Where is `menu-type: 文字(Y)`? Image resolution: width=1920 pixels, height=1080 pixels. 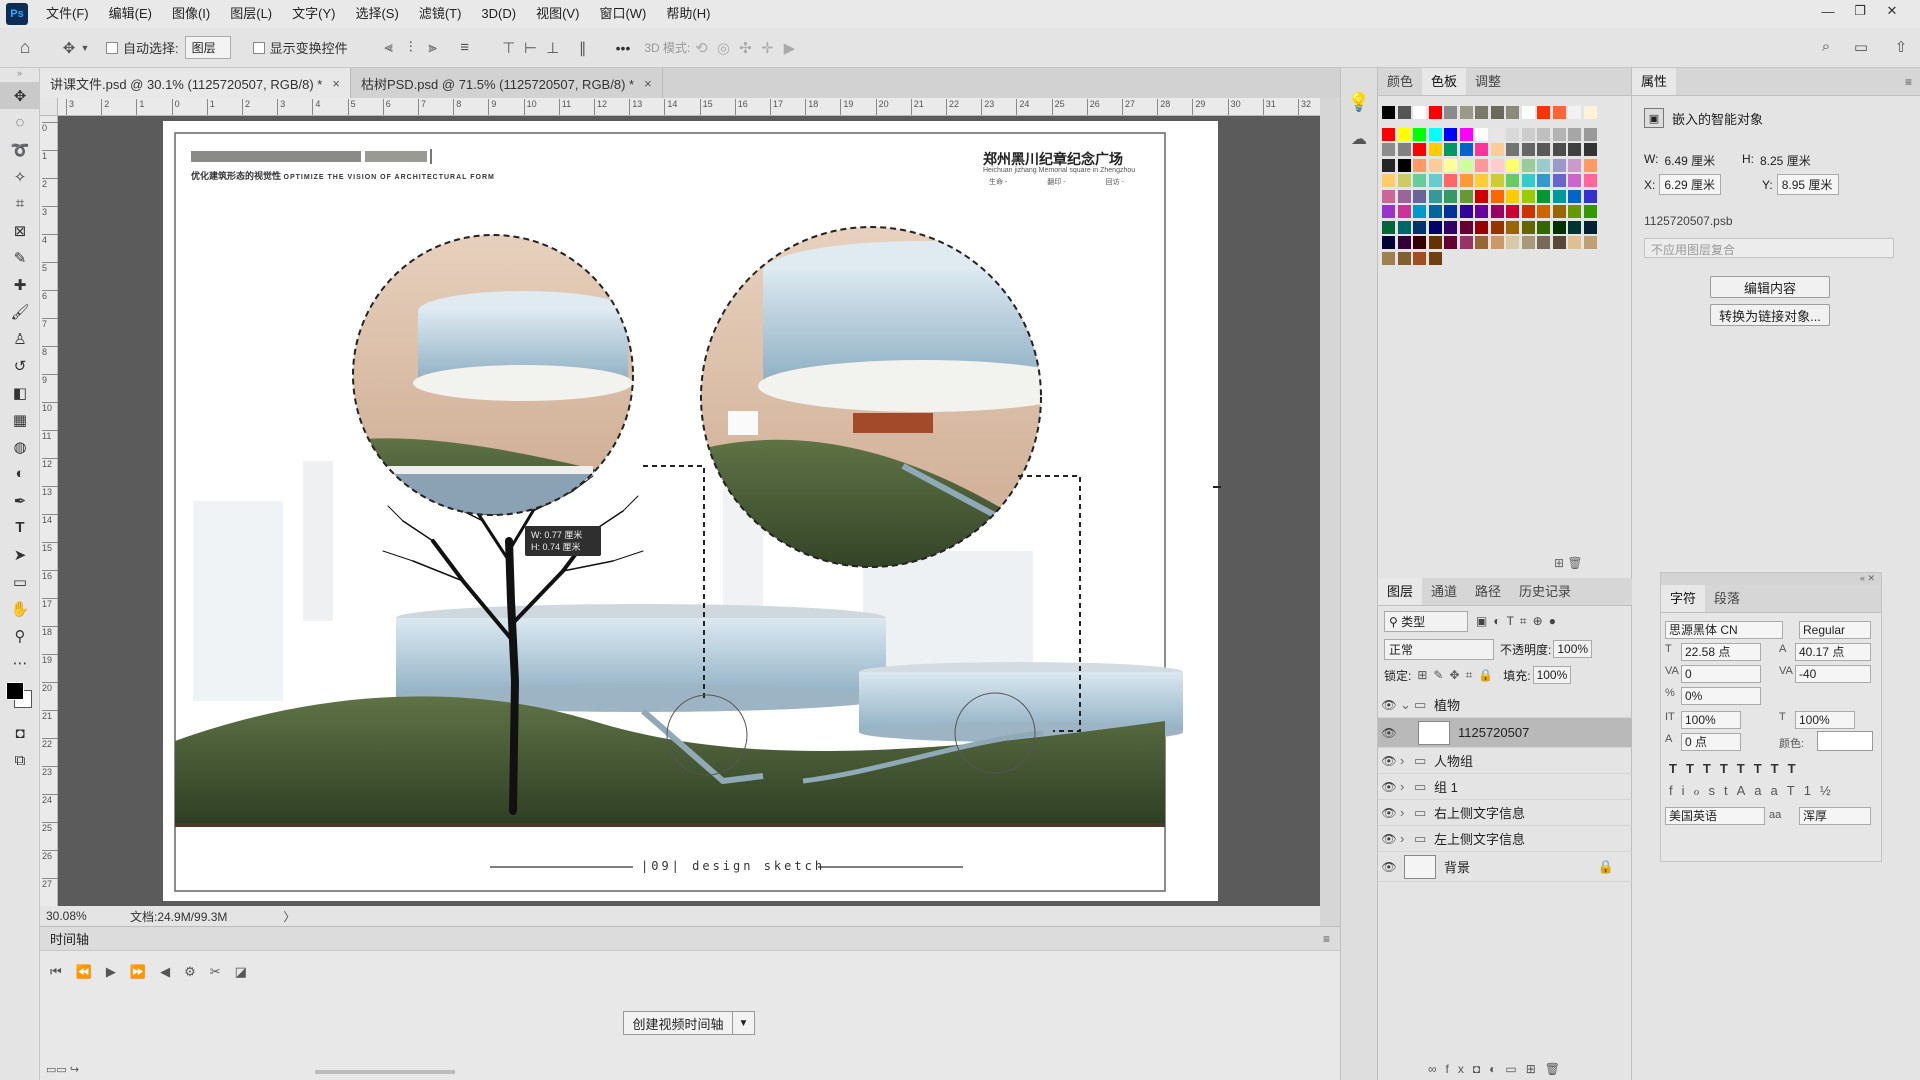 menu-type: 文字(Y) is located at coordinates (313, 14).